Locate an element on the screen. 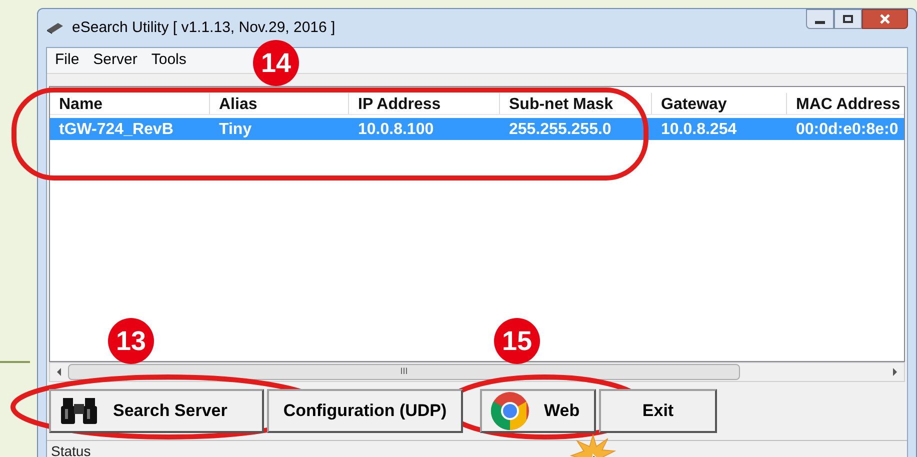  menu-item: Server is located at coordinates (115, 60).